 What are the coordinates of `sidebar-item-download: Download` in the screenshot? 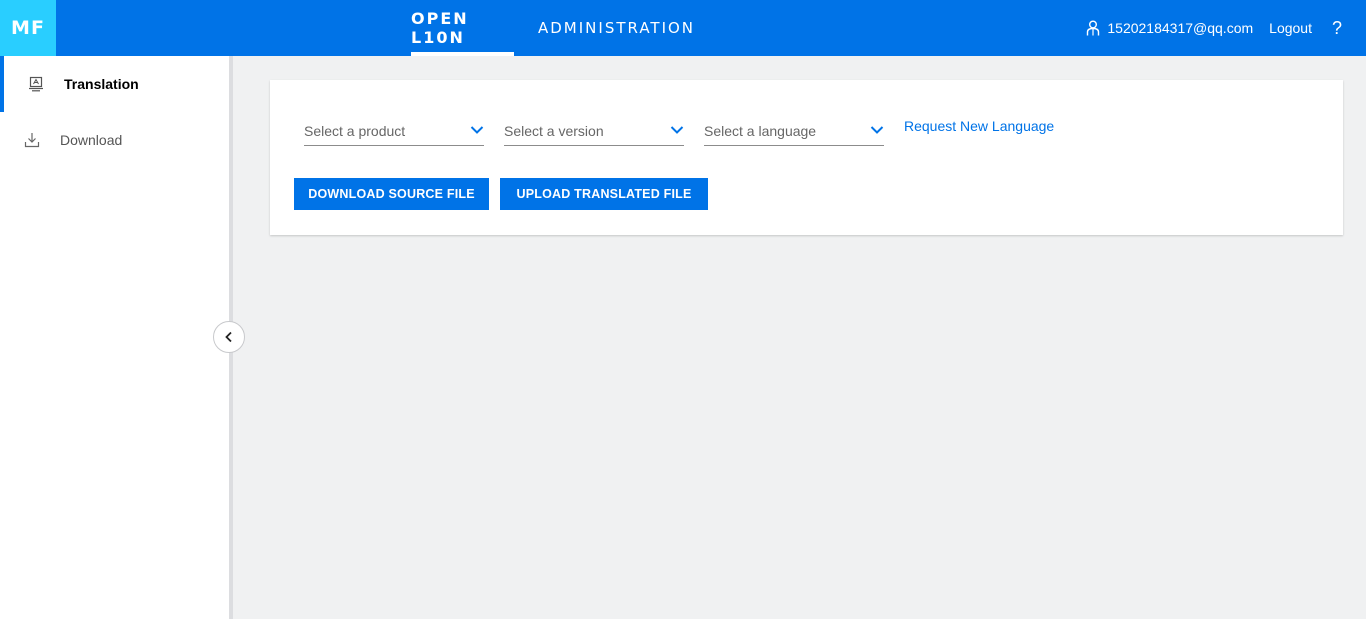 It's located at (114, 140).